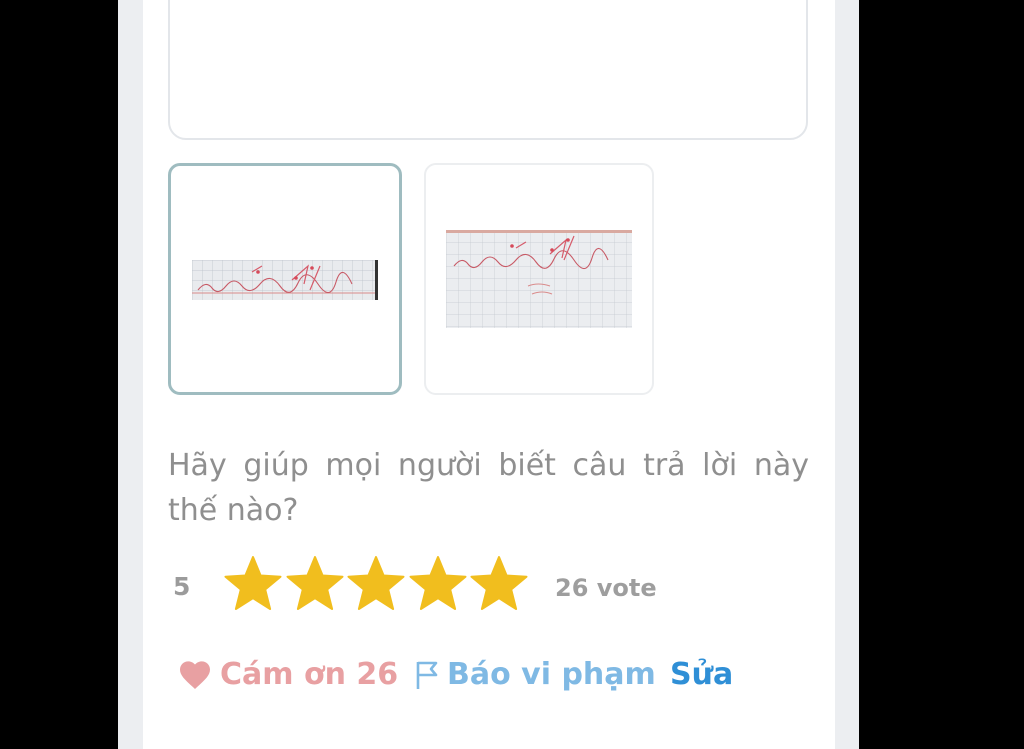 This screenshot has height=749, width=1024. I want to click on vote-count: 26 vote, so click(606, 588).